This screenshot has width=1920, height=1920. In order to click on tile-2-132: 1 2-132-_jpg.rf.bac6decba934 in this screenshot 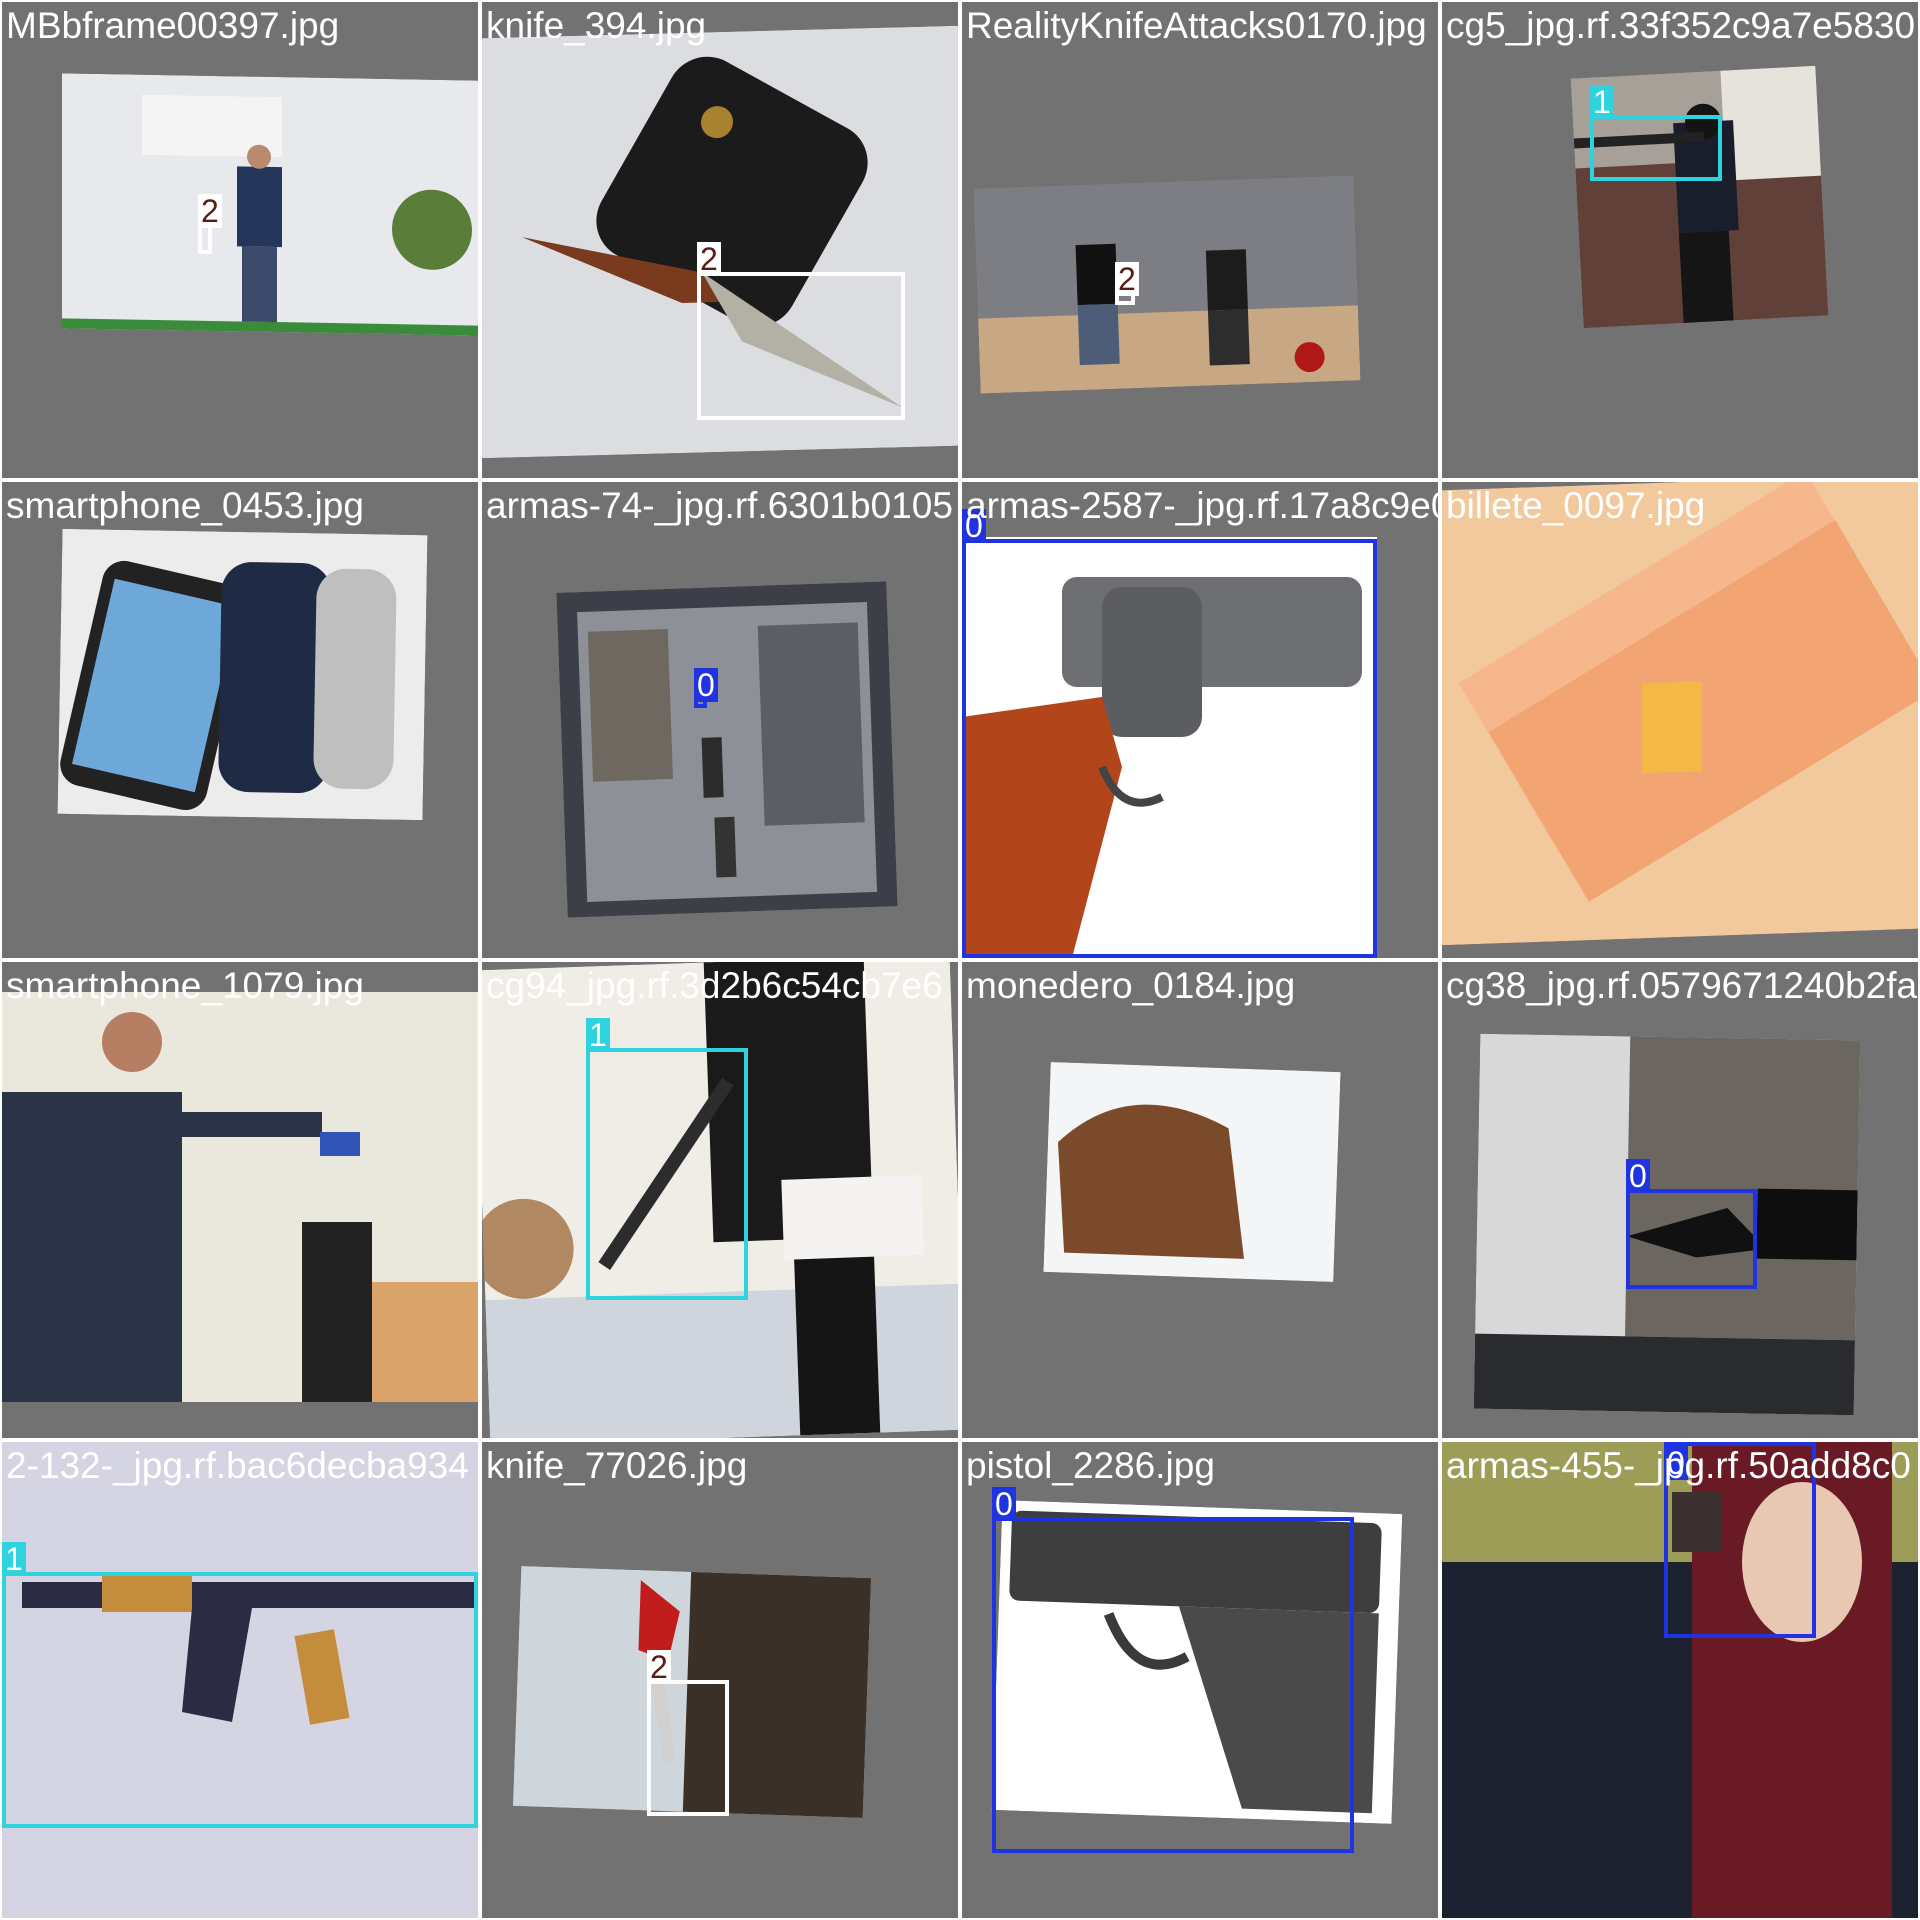, I will do `click(240, 1680)`.